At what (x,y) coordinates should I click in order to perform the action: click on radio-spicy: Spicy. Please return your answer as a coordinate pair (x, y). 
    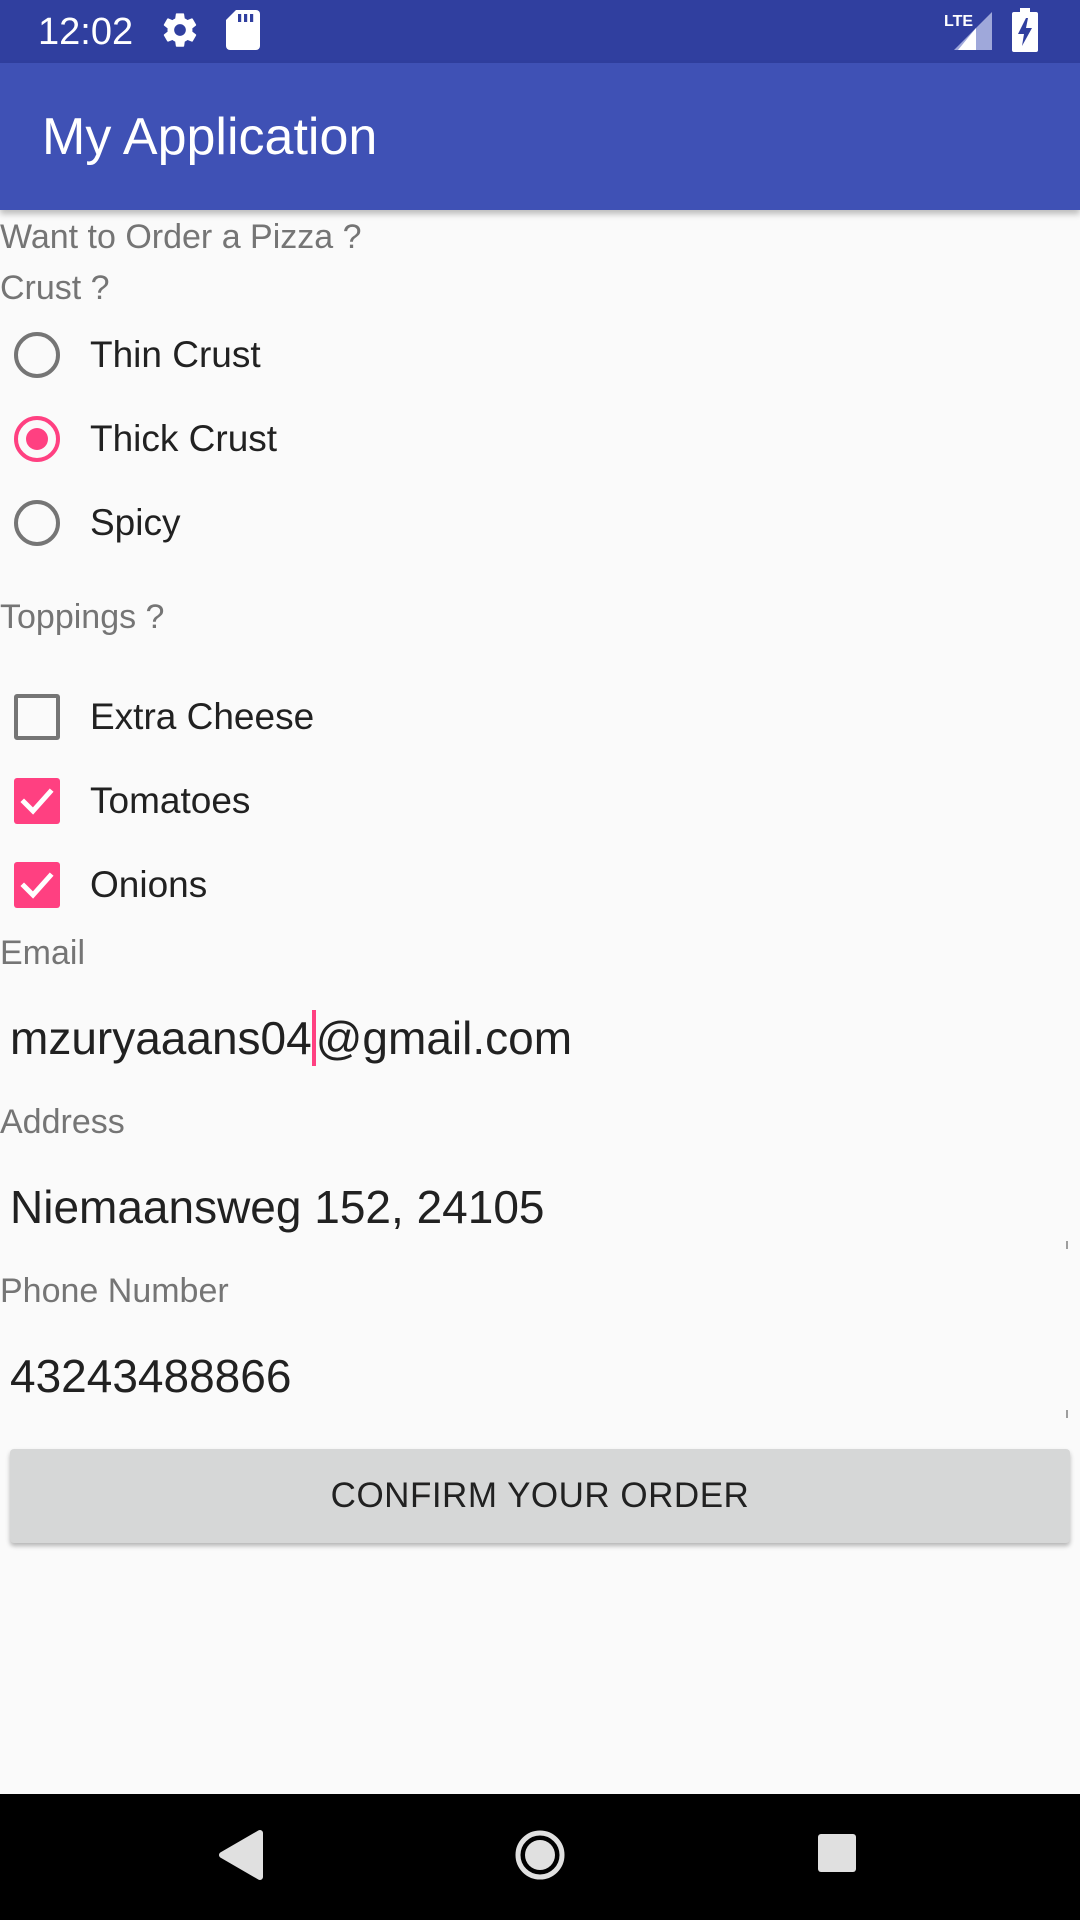
    Looking at the image, I should click on (97, 523).